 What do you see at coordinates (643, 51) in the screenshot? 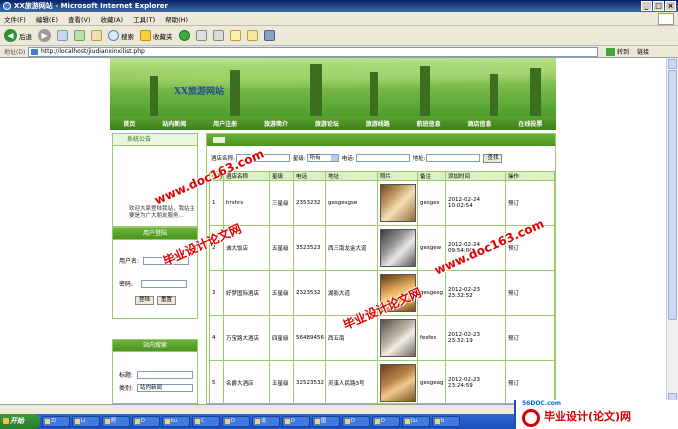
I see `links-button: 链接` at bounding box center [643, 51].